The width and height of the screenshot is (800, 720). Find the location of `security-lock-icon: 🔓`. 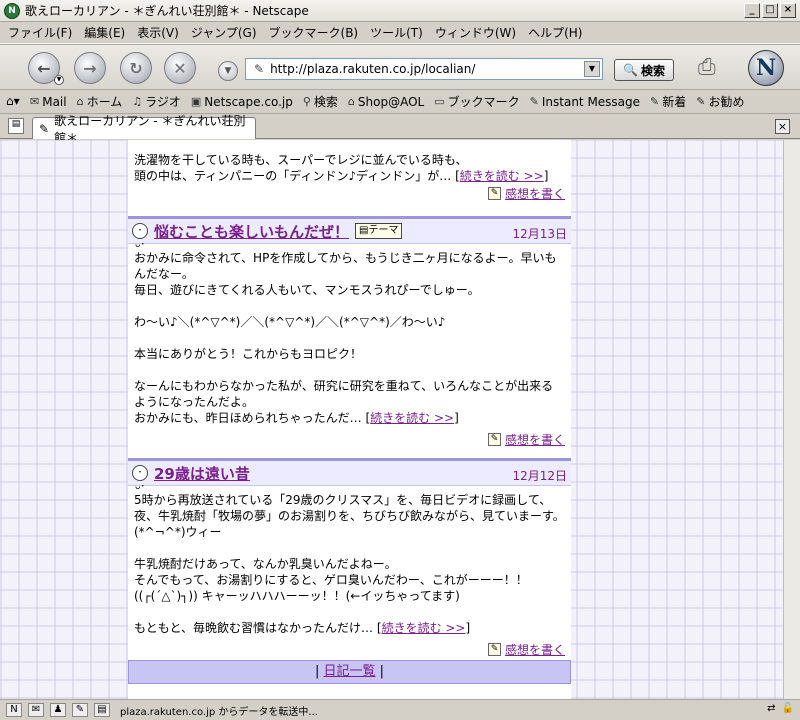

security-lock-icon: 🔓 is located at coordinates (787, 708).